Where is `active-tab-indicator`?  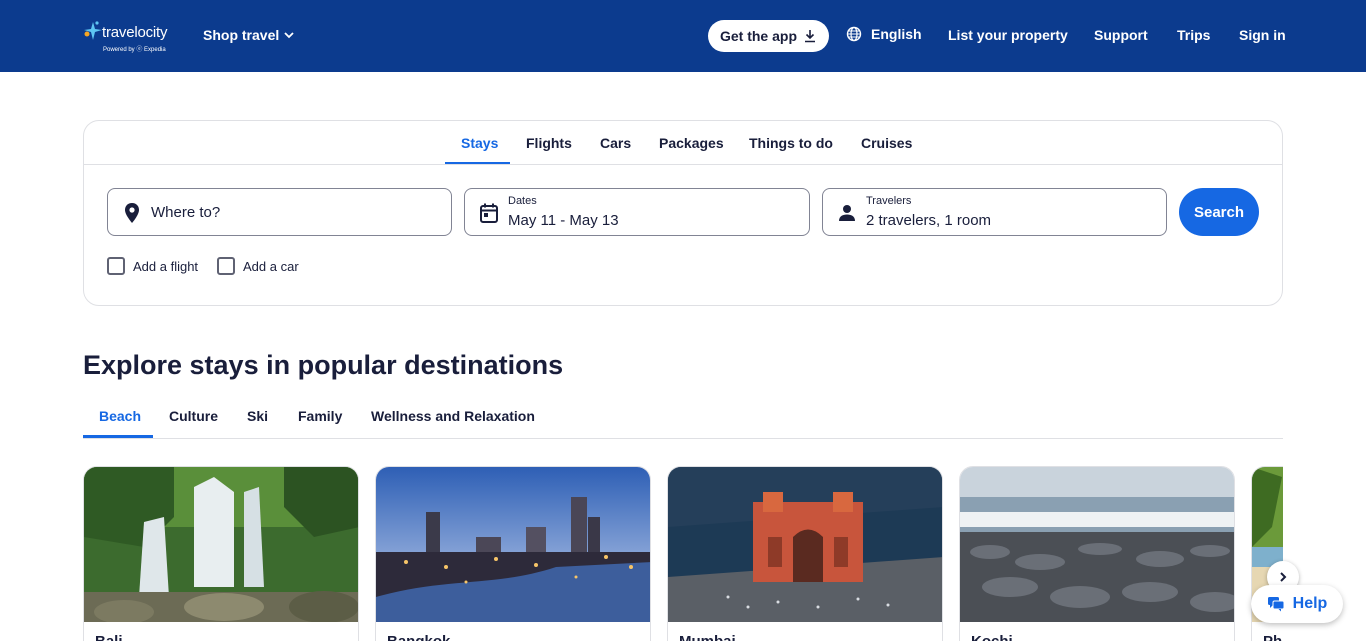
active-tab-indicator is located at coordinates (477, 163).